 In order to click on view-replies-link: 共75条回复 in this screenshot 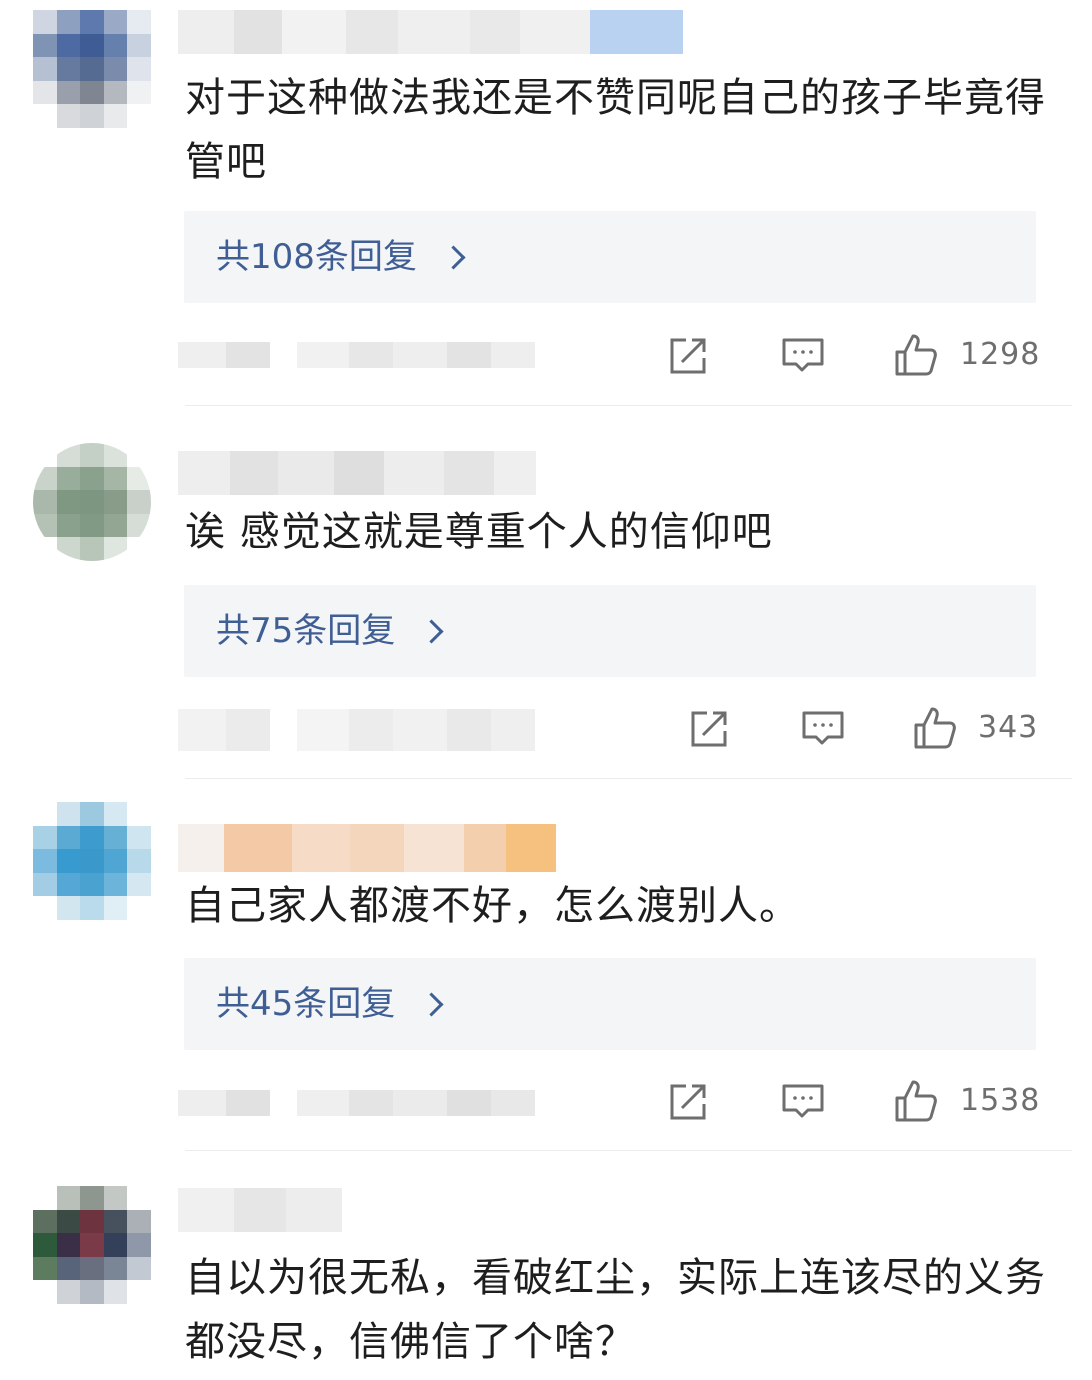, I will do `click(330, 631)`.